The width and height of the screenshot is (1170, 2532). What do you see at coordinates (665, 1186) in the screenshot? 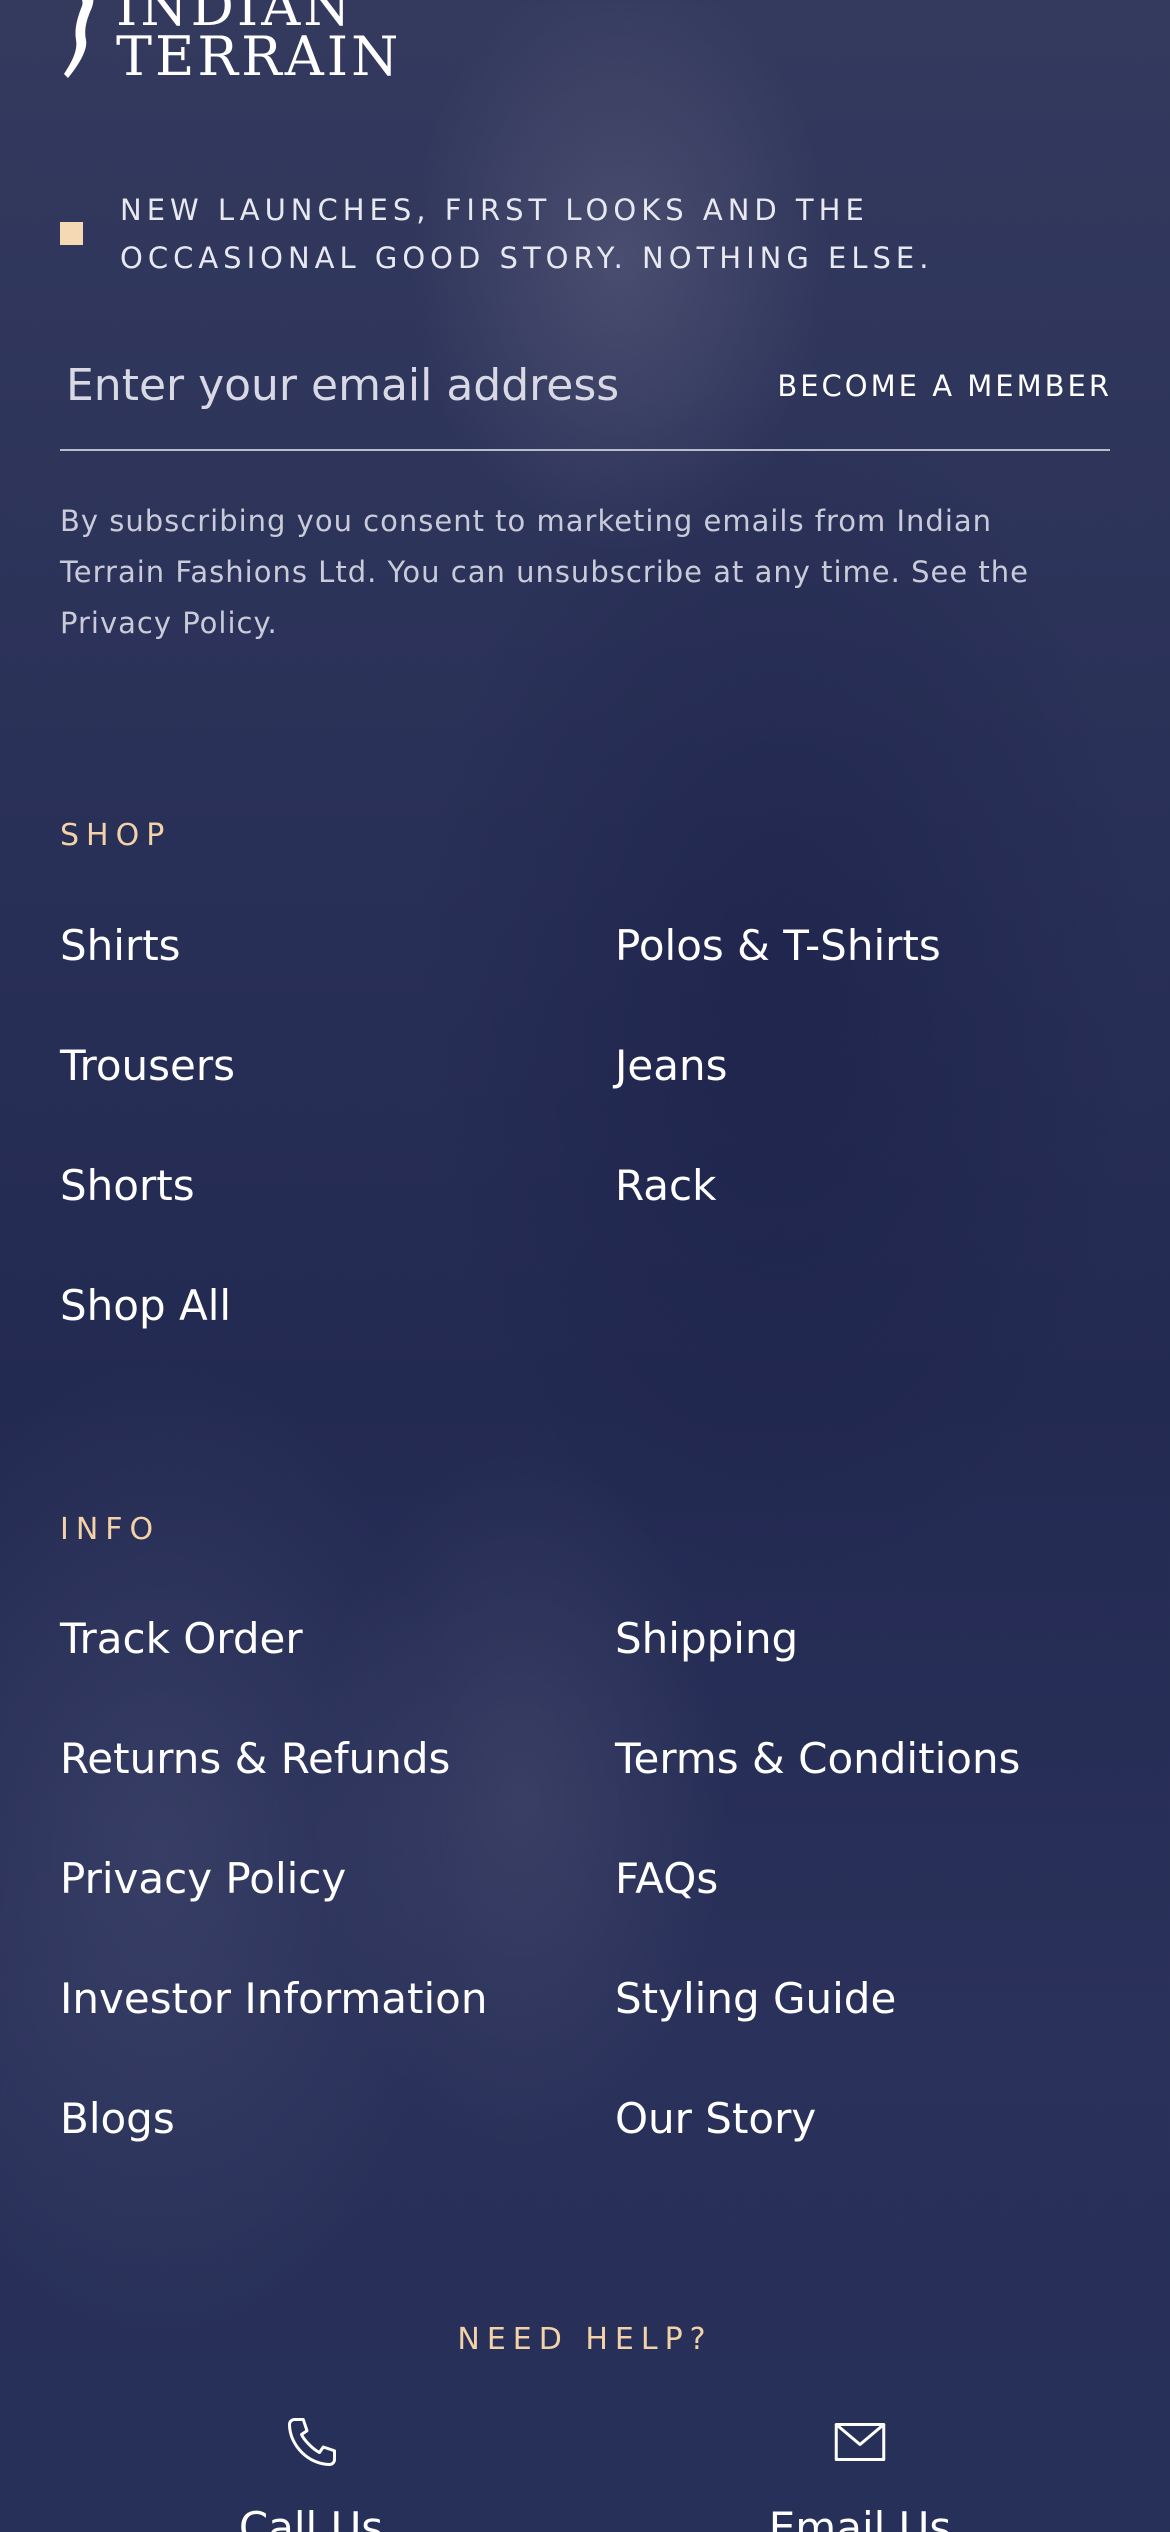
I see `shop-link-rack: Rack` at bounding box center [665, 1186].